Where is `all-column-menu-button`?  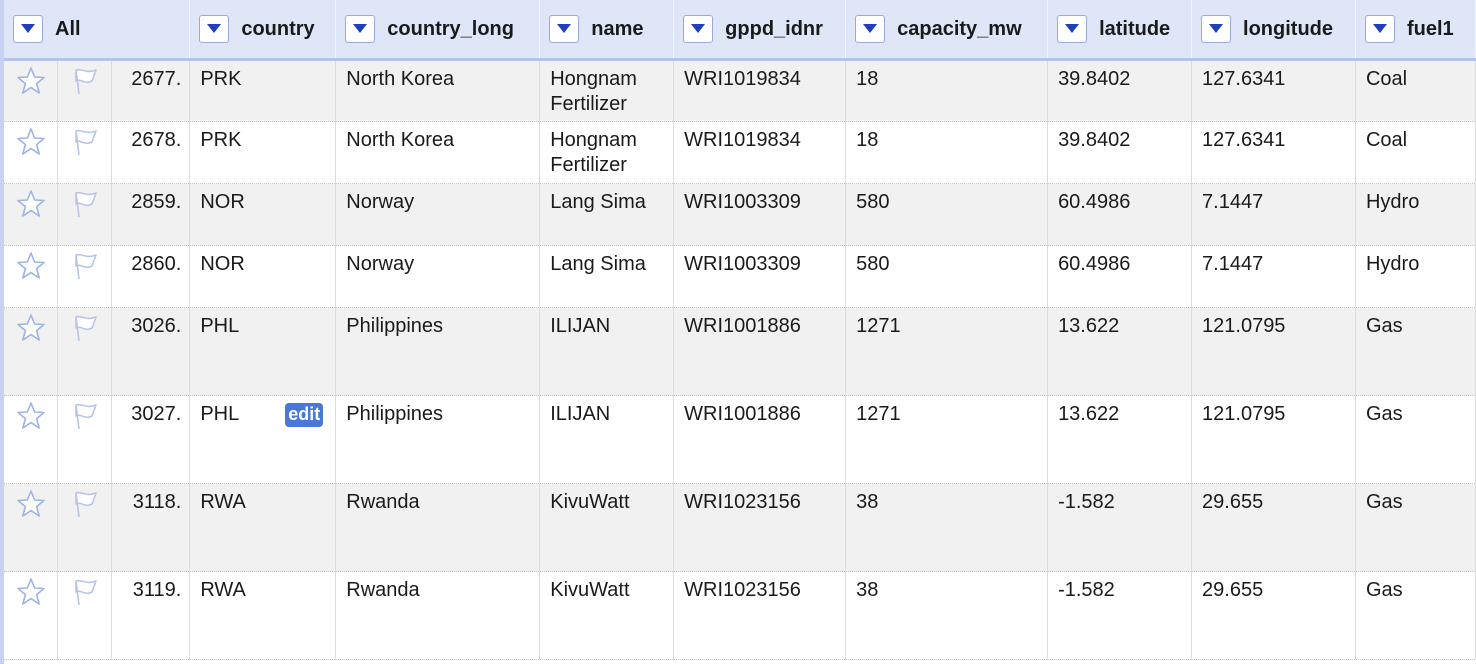
all-column-menu-button is located at coordinates (28, 29).